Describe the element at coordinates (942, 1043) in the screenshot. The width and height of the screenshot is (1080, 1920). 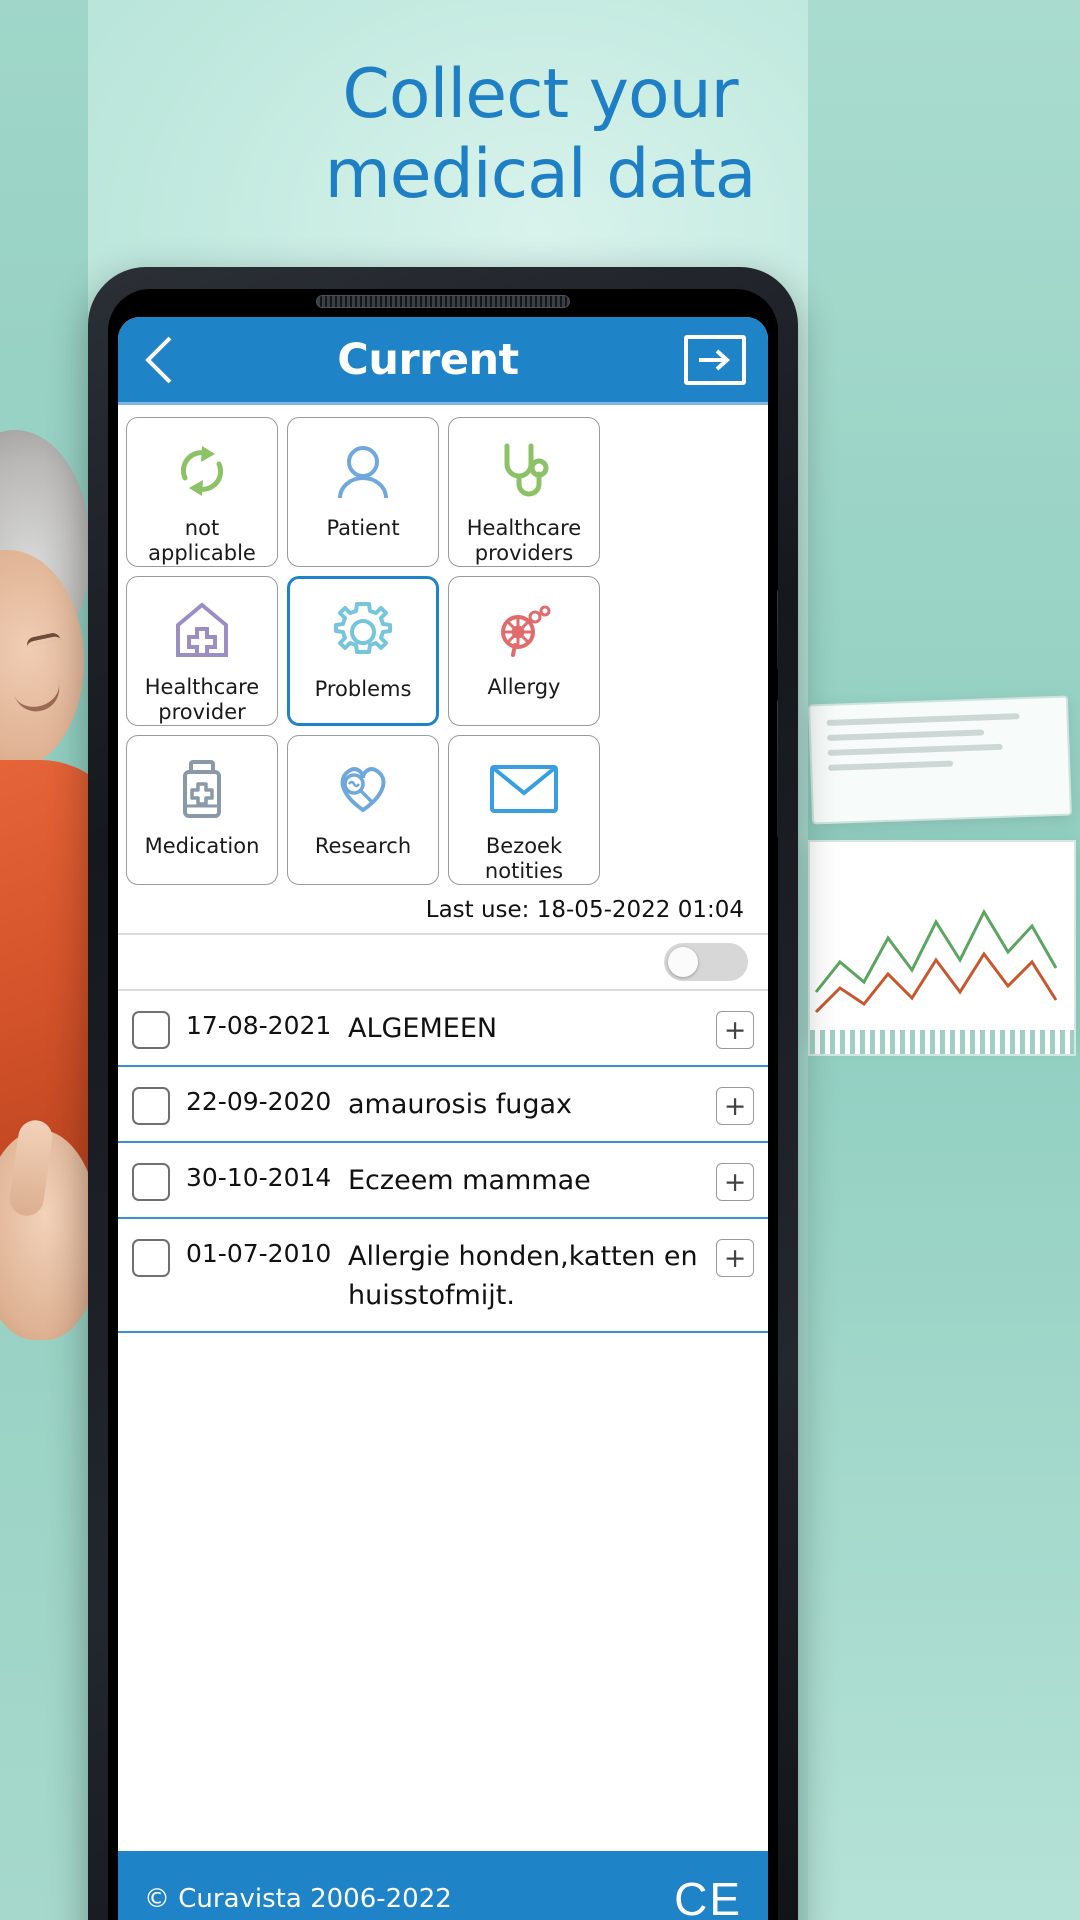
I see `background-chart-strip` at that location.